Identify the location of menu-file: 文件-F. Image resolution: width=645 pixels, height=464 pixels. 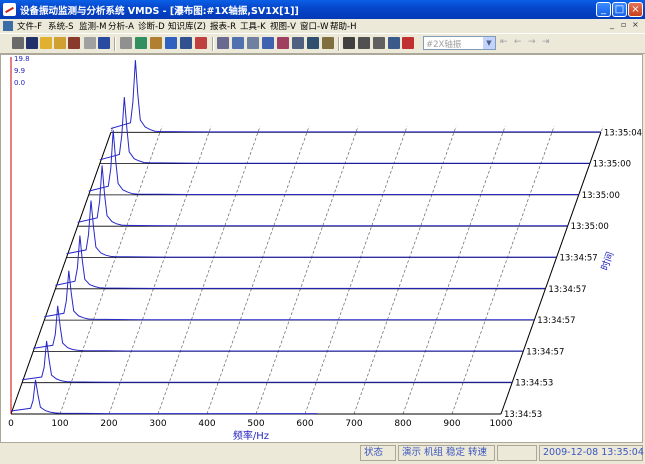
(29, 26).